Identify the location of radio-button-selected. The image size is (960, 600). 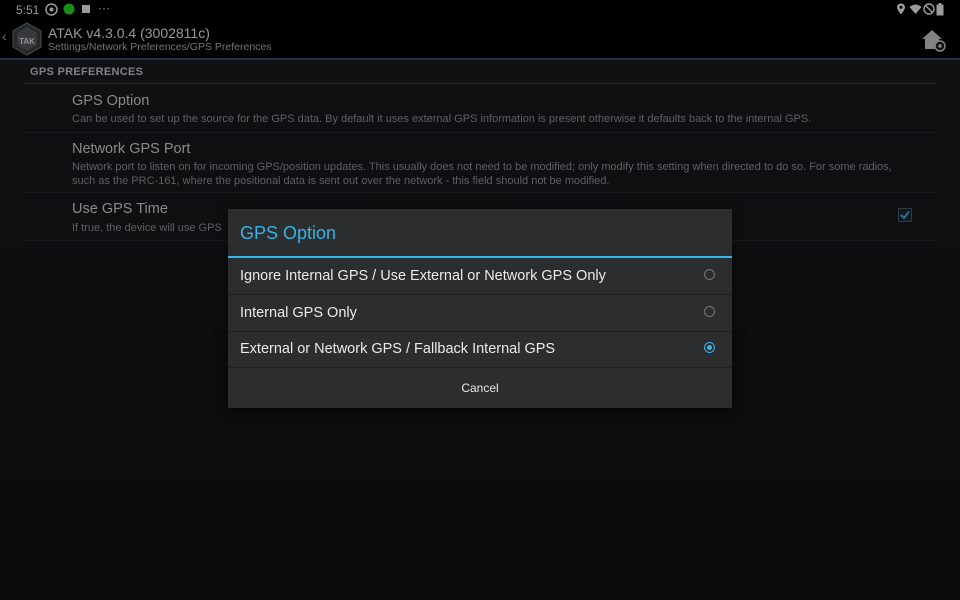
(709, 347).